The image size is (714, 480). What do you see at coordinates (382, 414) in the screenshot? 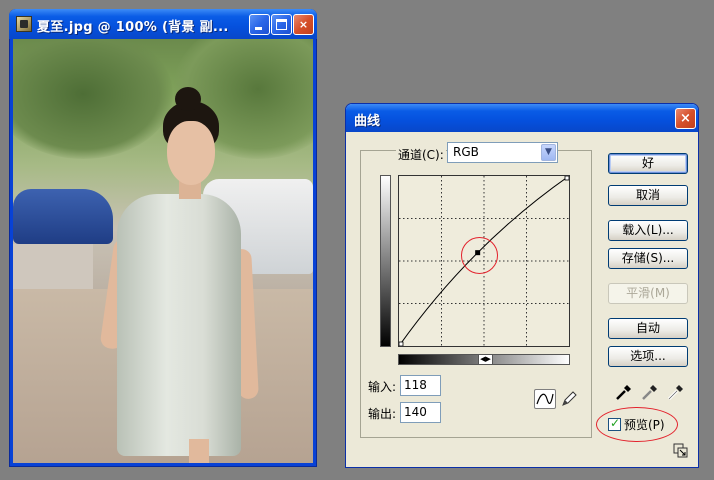
I see `output-label: 输出:` at bounding box center [382, 414].